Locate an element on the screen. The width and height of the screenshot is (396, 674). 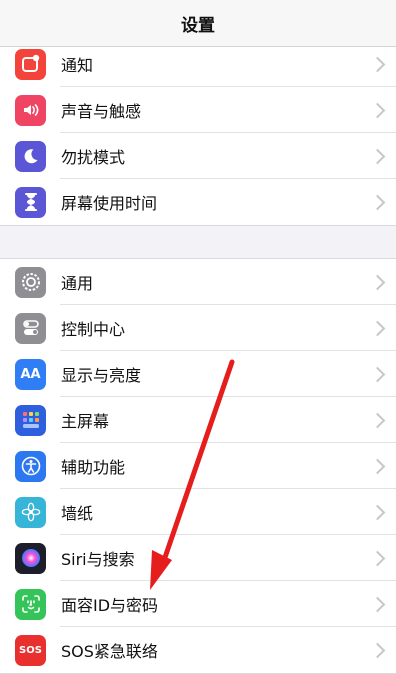
settings-row-control-center: 控制中心 is located at coordinates (198, 328).